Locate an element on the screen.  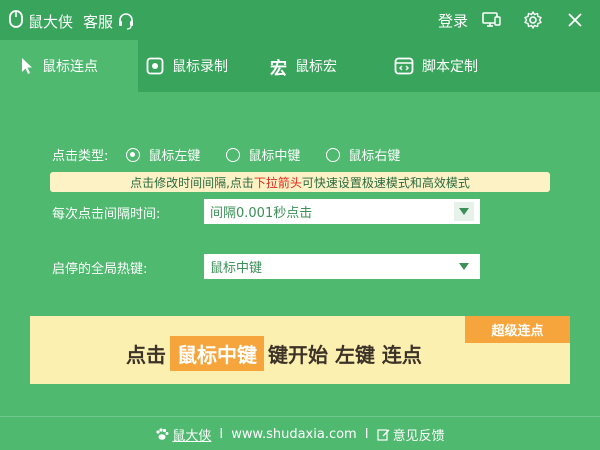
monitor-icon is located at coordinates (491, 20).